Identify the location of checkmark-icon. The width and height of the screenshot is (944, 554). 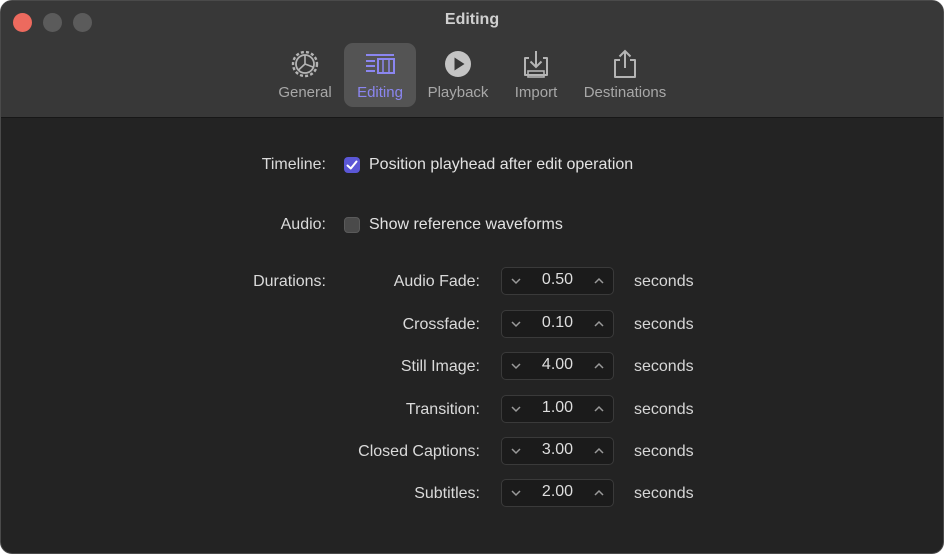
(352, 165).